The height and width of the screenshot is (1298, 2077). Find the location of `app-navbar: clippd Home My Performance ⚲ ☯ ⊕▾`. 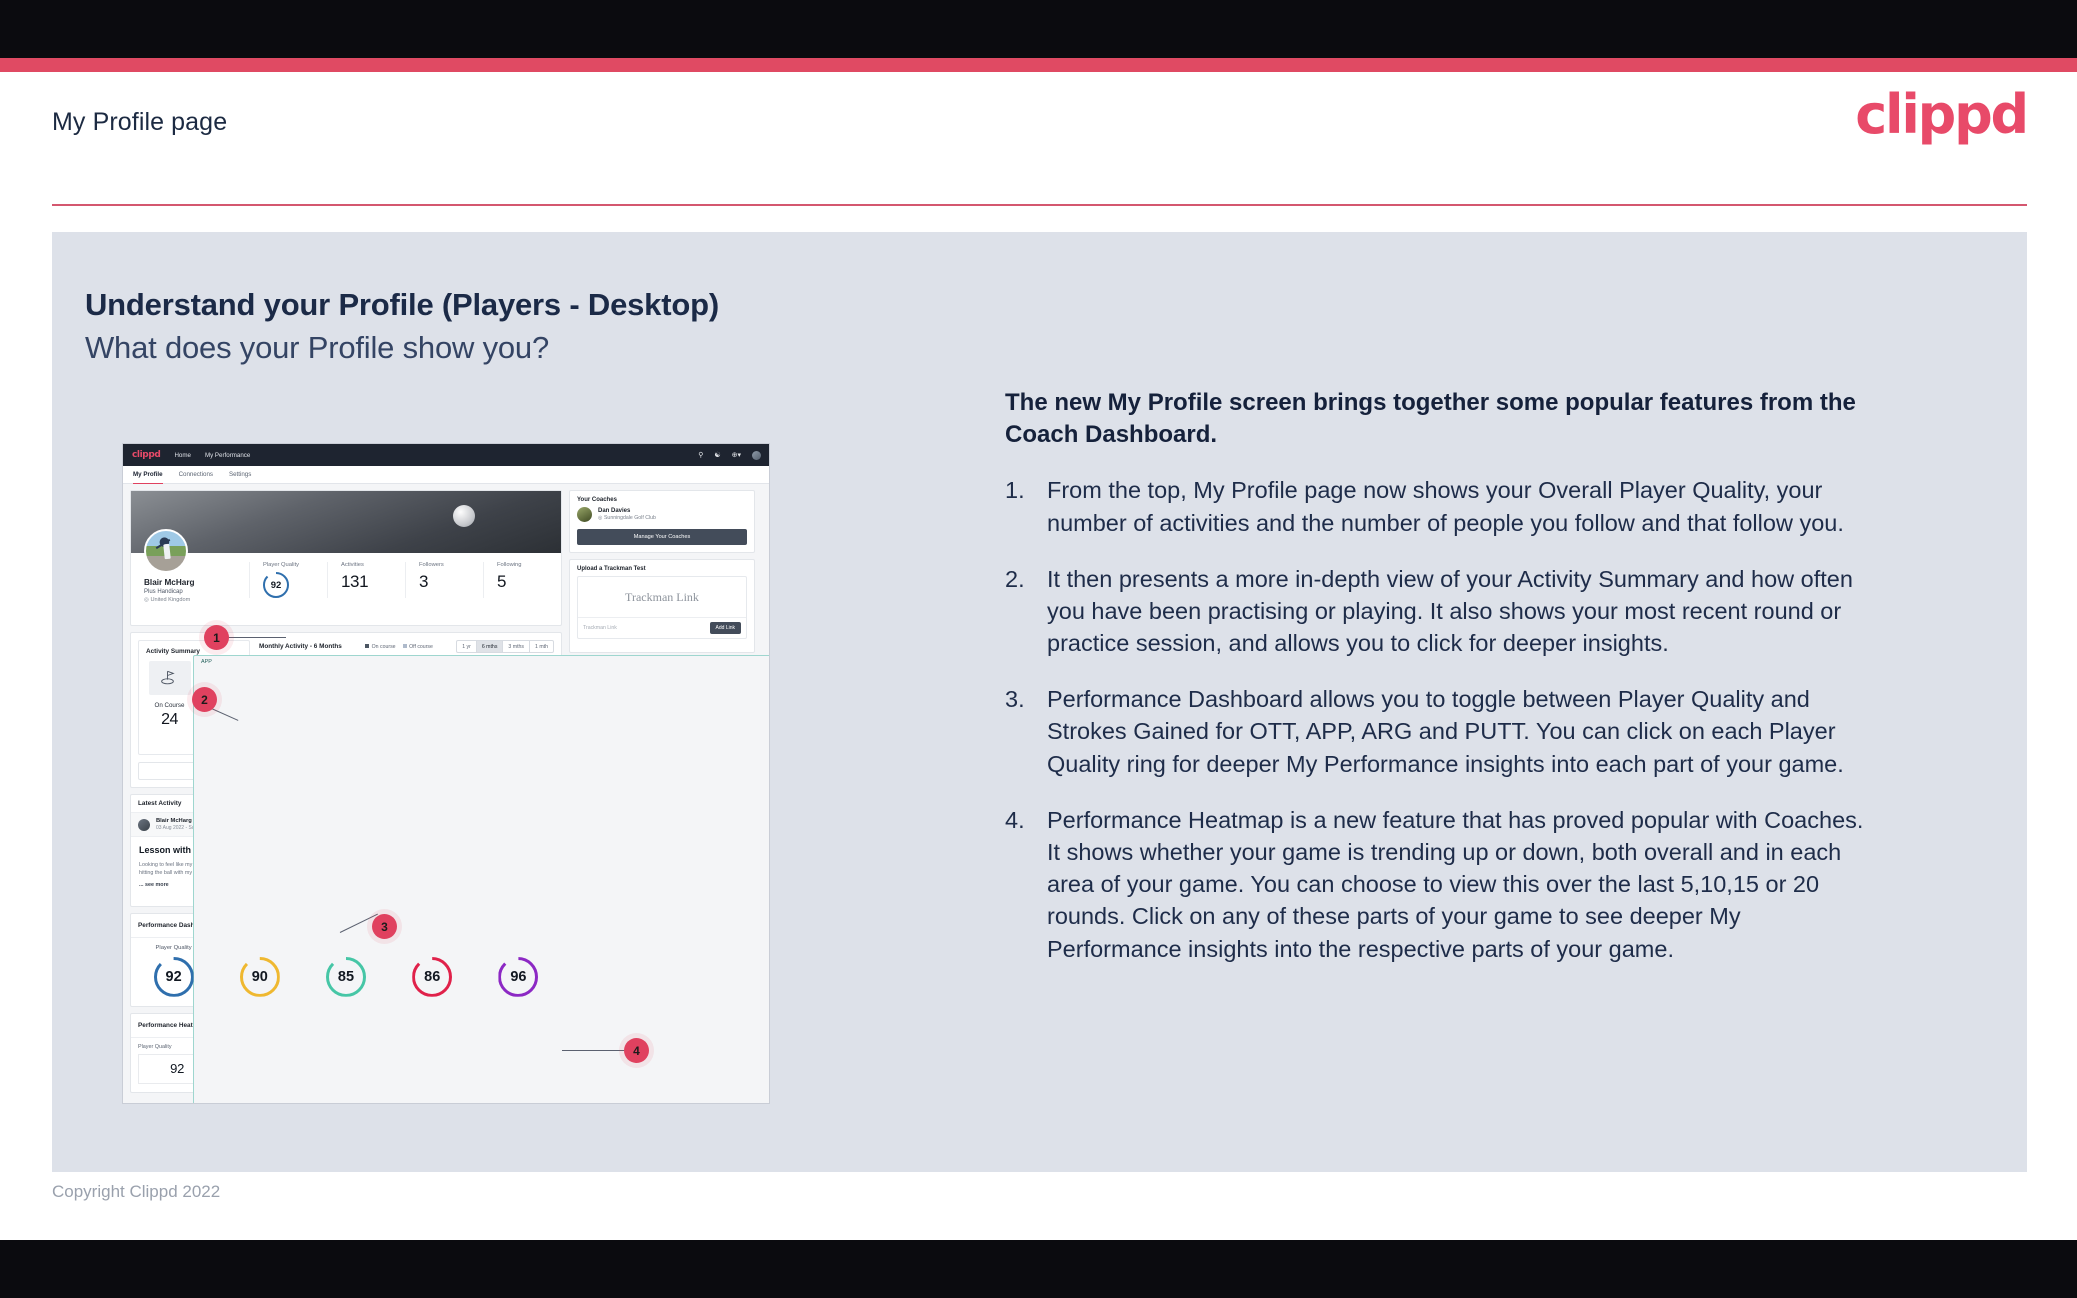

app-navbar: clippd Home My Performance ⚲ ☯ ⊕▾ is located at coordinates (446, 455).